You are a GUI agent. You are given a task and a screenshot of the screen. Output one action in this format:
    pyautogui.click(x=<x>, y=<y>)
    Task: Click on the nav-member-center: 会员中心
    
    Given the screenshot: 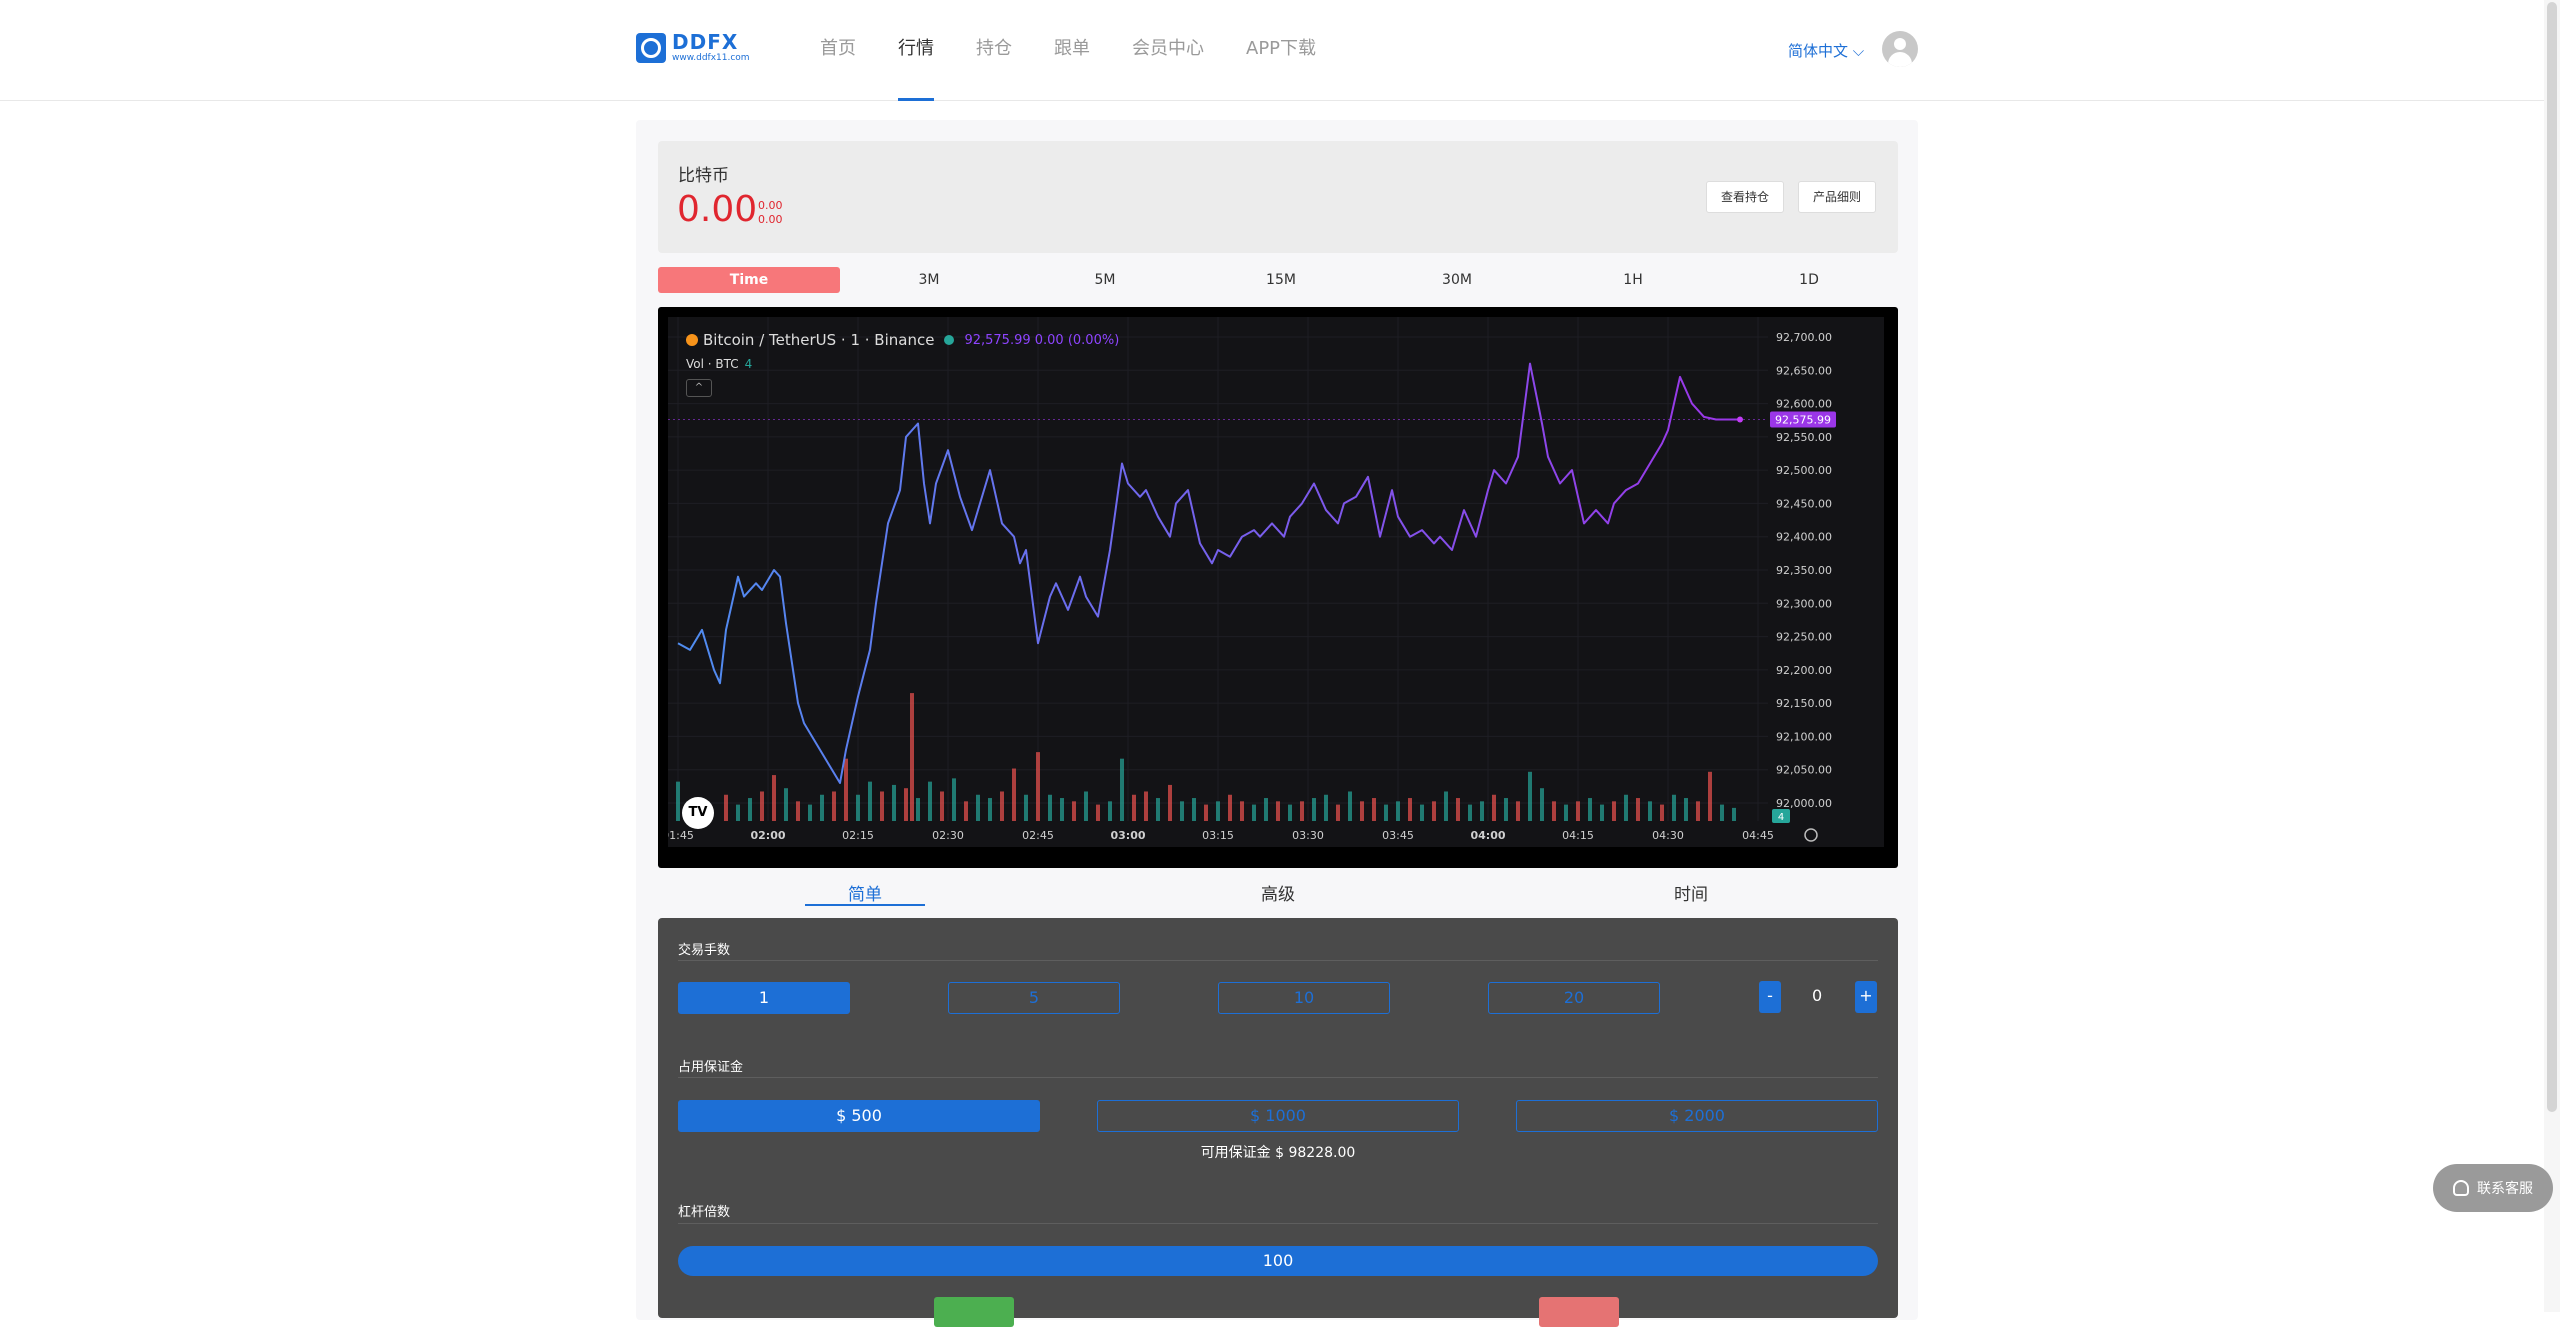 What is the action you would take?
    pyautogui.click(x=1168, y=50)
    